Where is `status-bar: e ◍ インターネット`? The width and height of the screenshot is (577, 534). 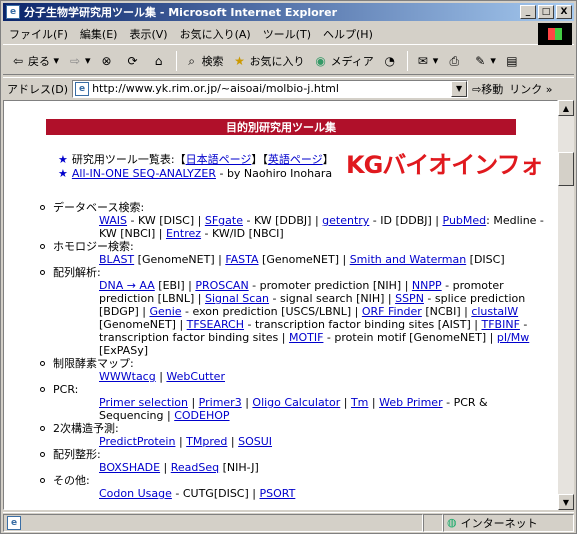
status-bar: e ◍ インターネット is located at coordinates (288, 522).